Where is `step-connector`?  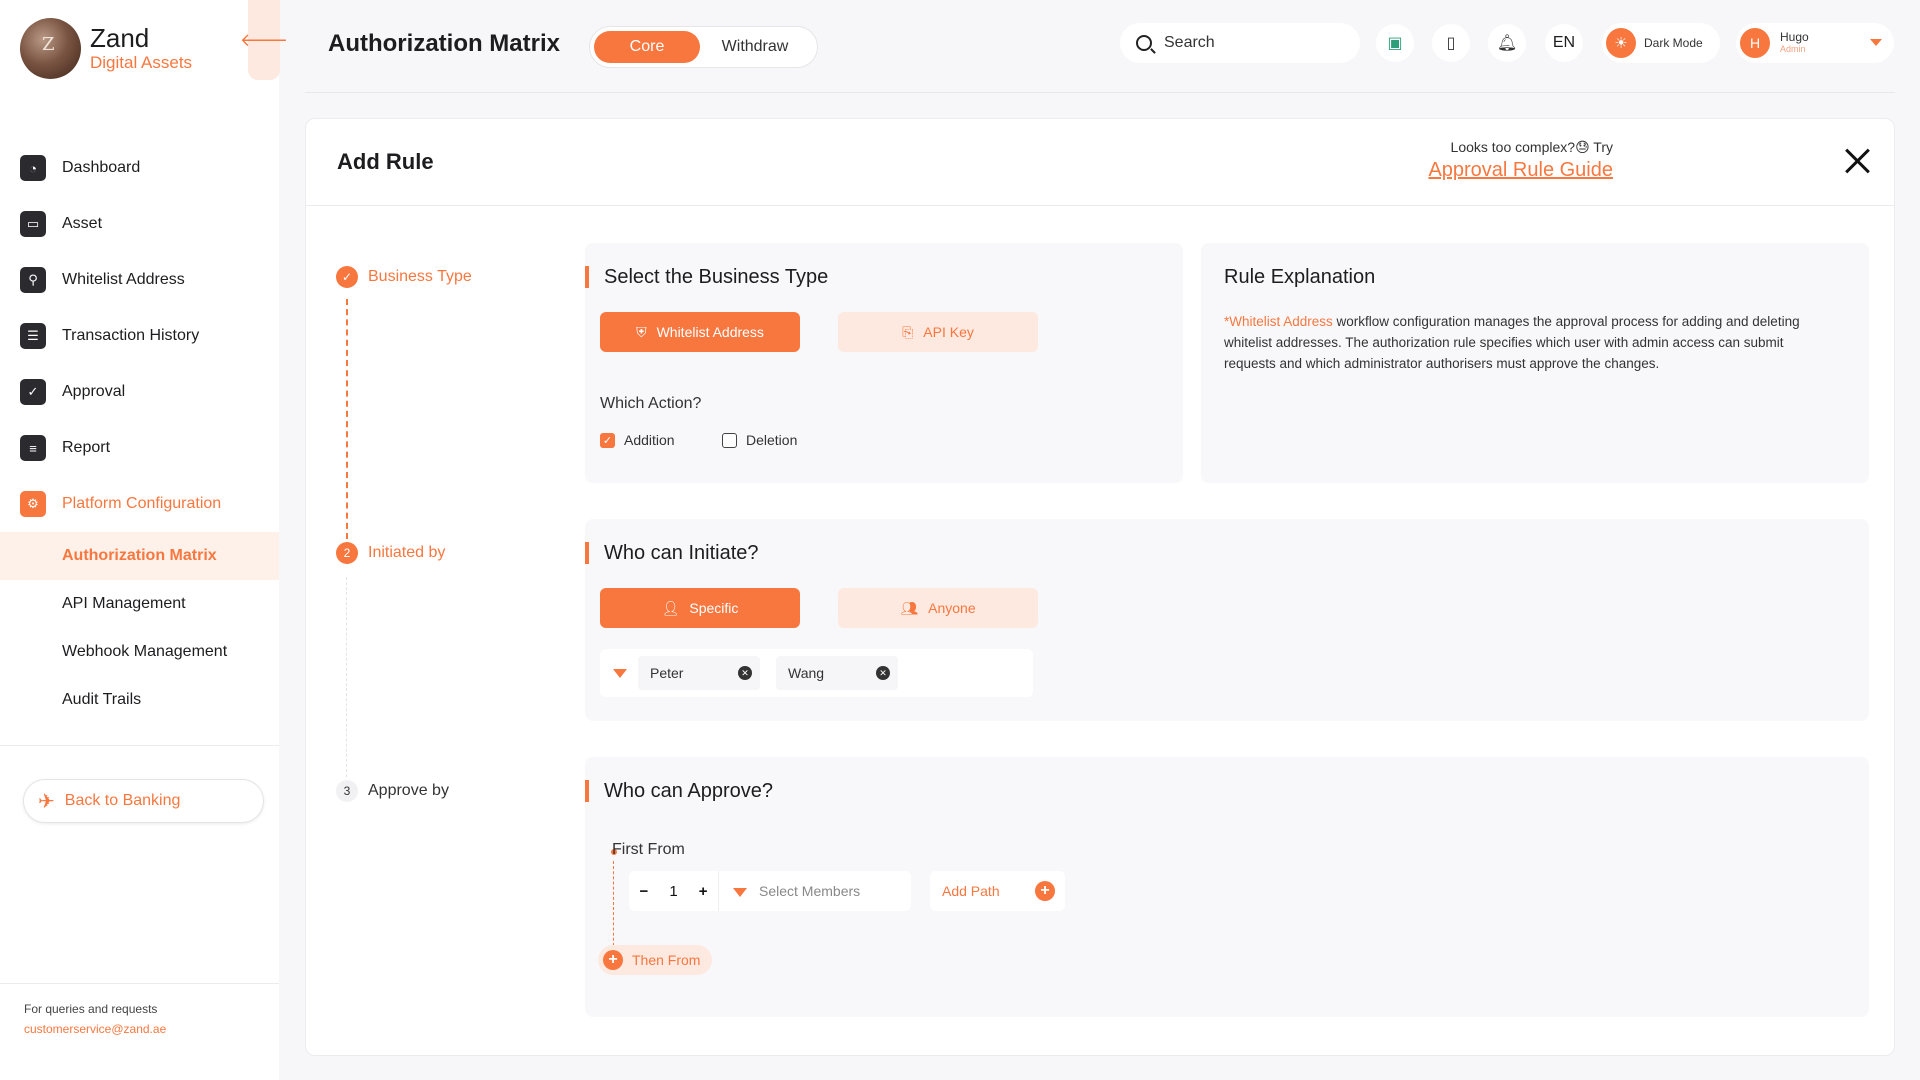 step-connector is located at coordinates (346, 677).